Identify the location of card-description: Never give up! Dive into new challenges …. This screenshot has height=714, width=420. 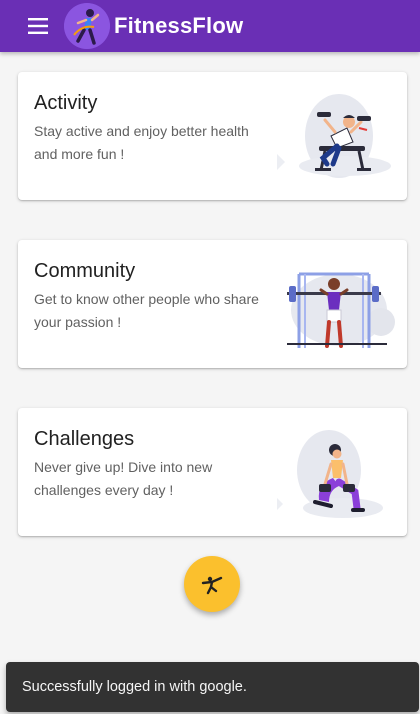
(123, 478).